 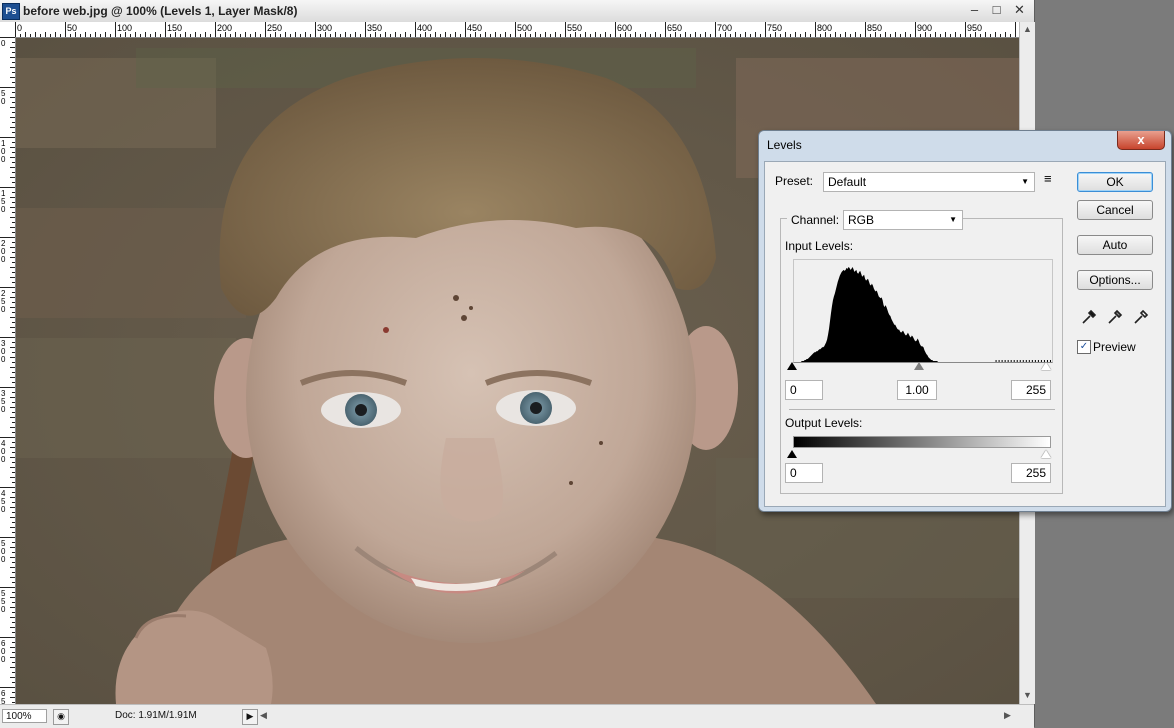 I want to click on ok-button: OK, so click(x=1115, y=182).